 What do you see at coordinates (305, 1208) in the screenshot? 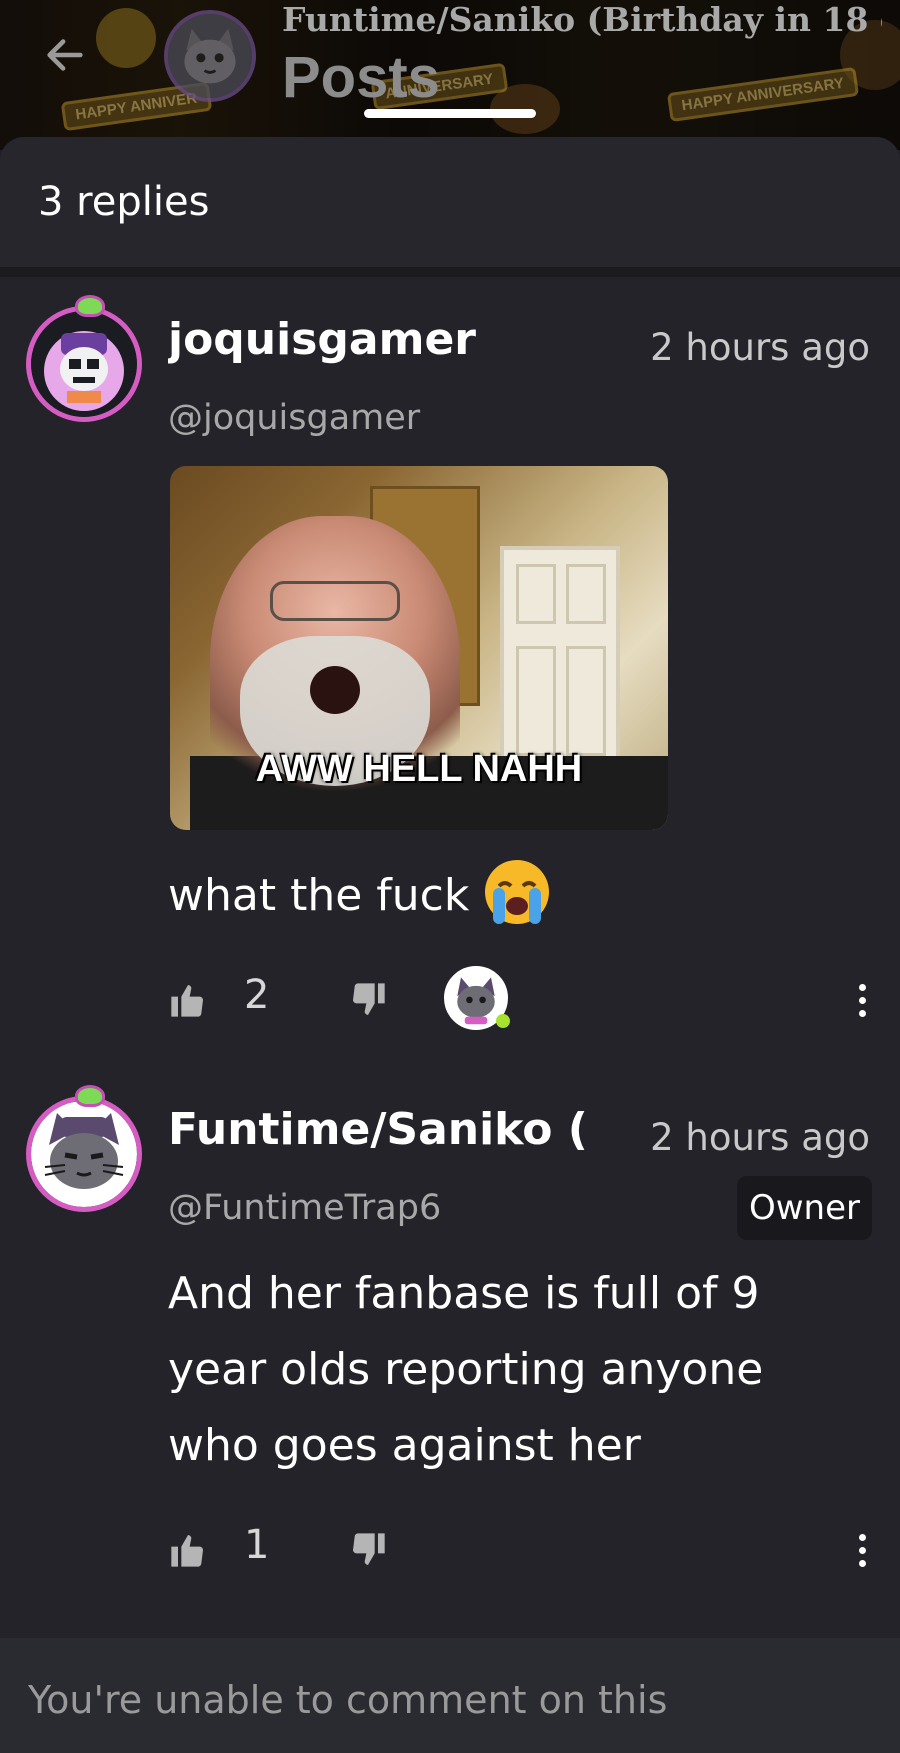
I see `user-handle: @FuntimeTrap6` at bounding box center [305, 1208].